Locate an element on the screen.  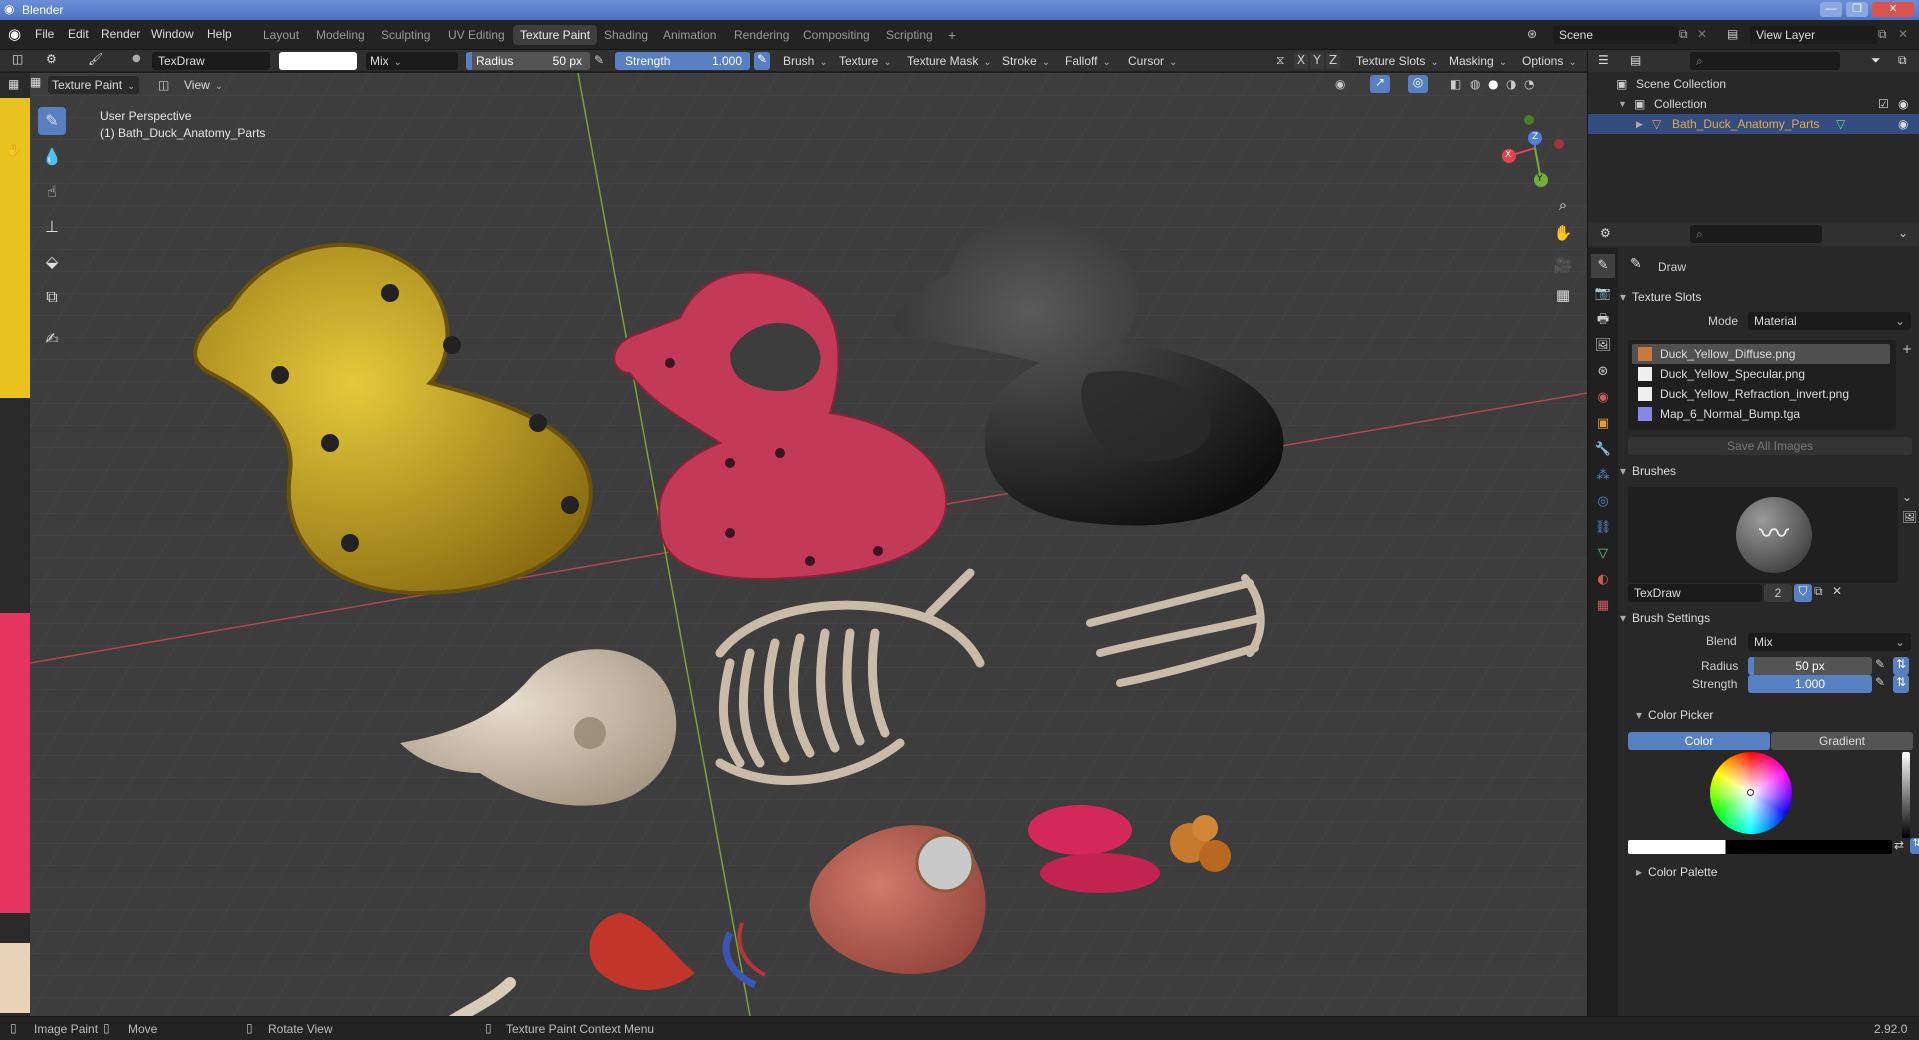
menu-render: Render is located at coordinates (120, 34).